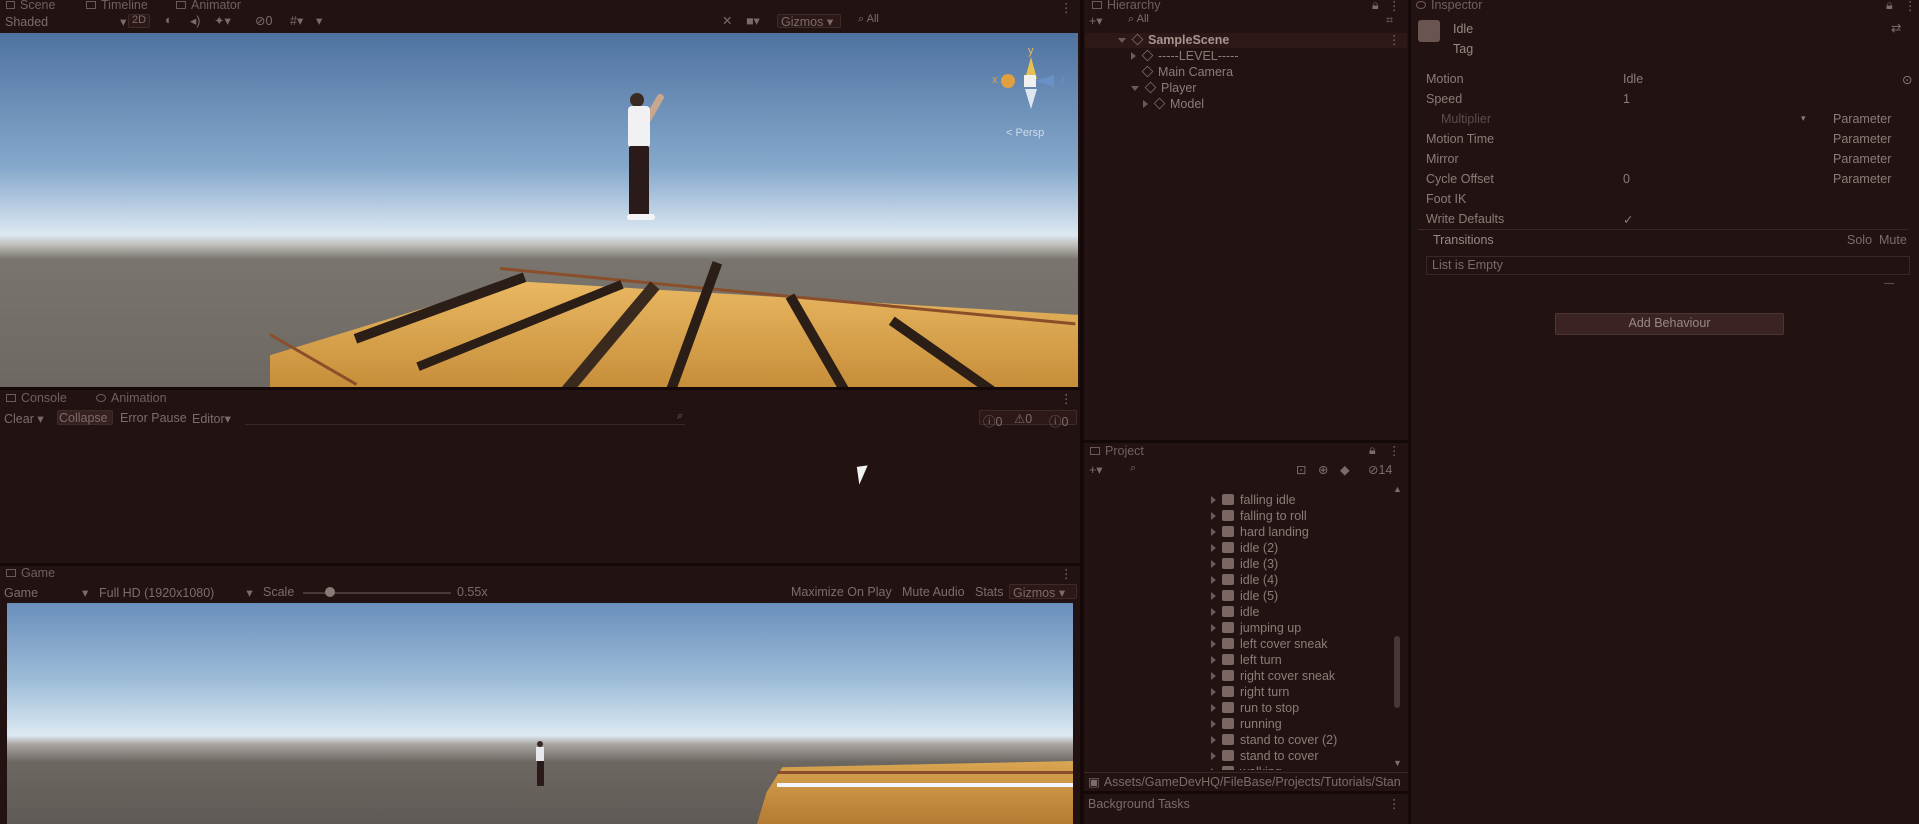 This screenshot has width=1919, height=824. I want to click on project-asset-item: stand to cover (2), so click(1274, 740).